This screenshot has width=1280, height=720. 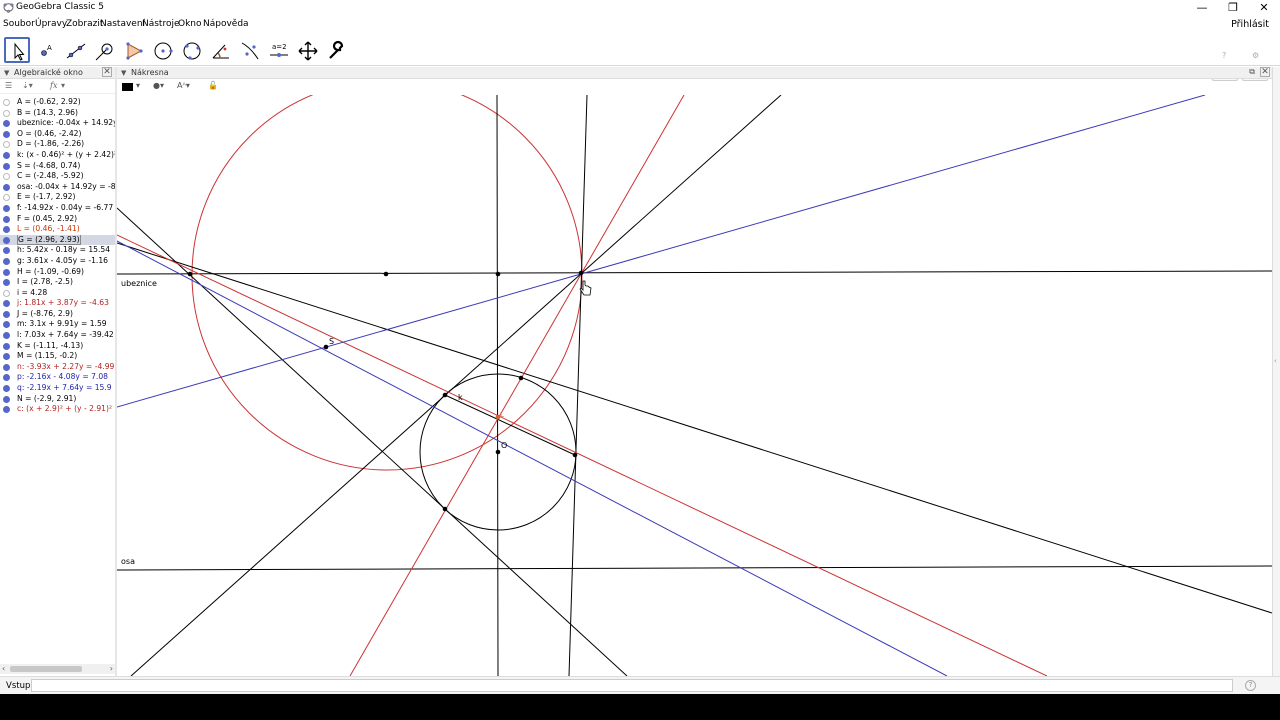 I want to click on slider-tool-button: a=2, so click(x=278, y=50).